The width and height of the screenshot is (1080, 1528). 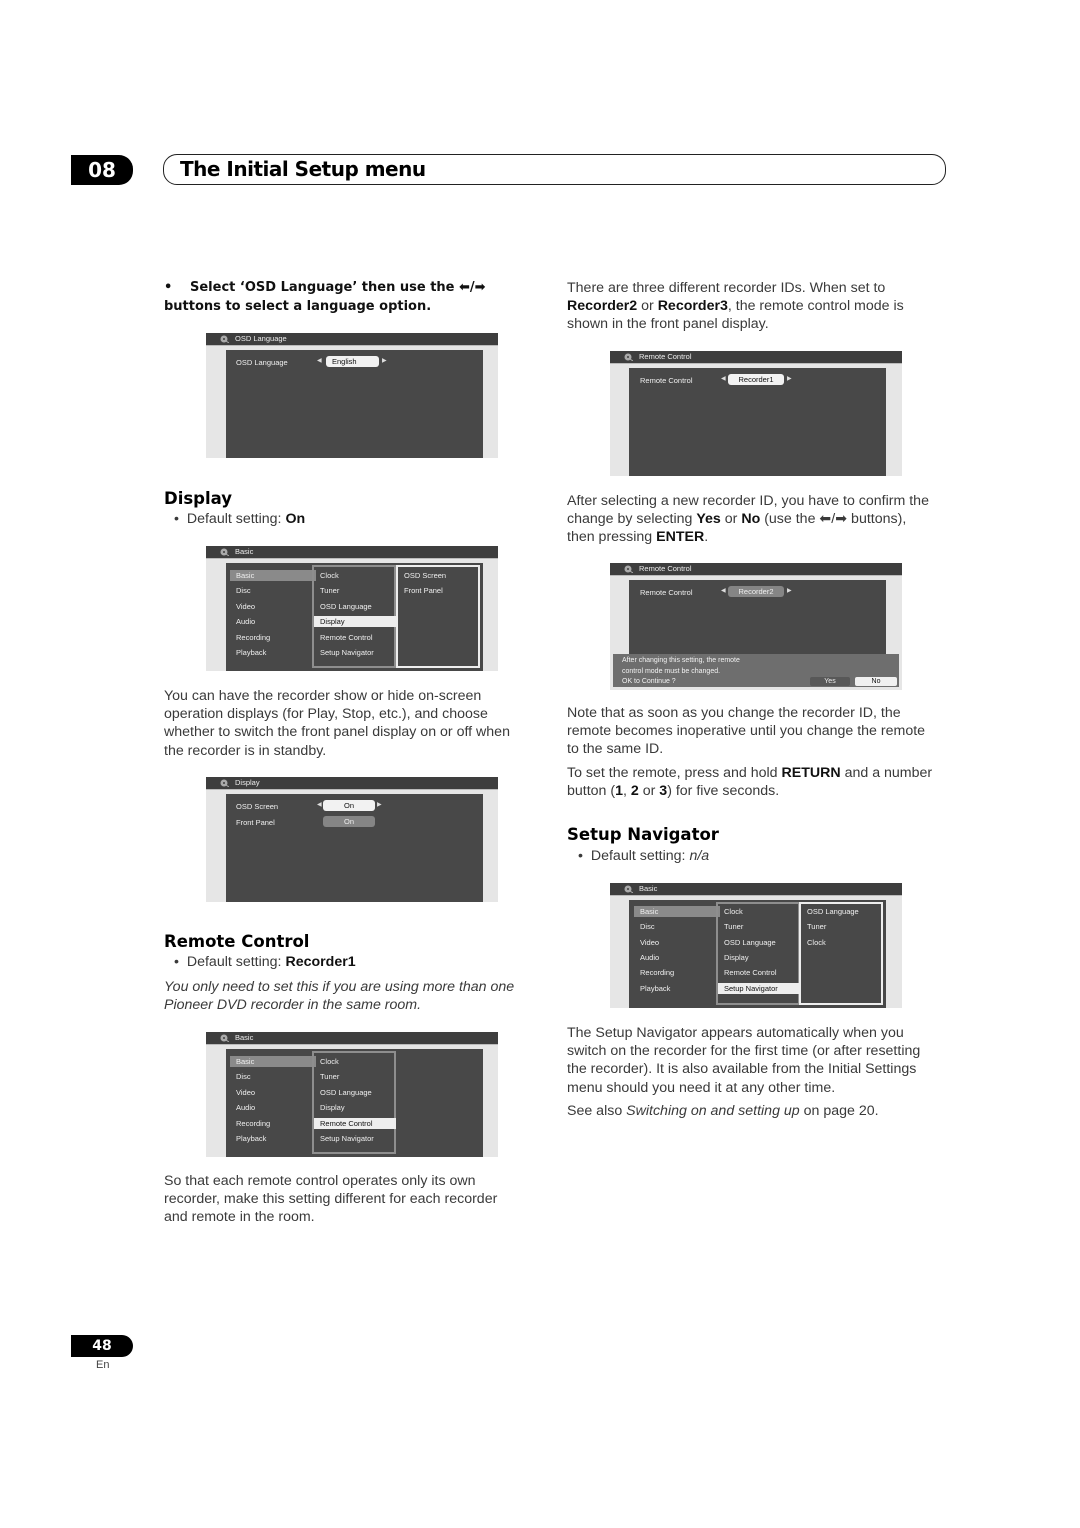 I want to click on osd-panel: Remote Control ◀ Recorder1 ▶, so click(x=757, y=422).